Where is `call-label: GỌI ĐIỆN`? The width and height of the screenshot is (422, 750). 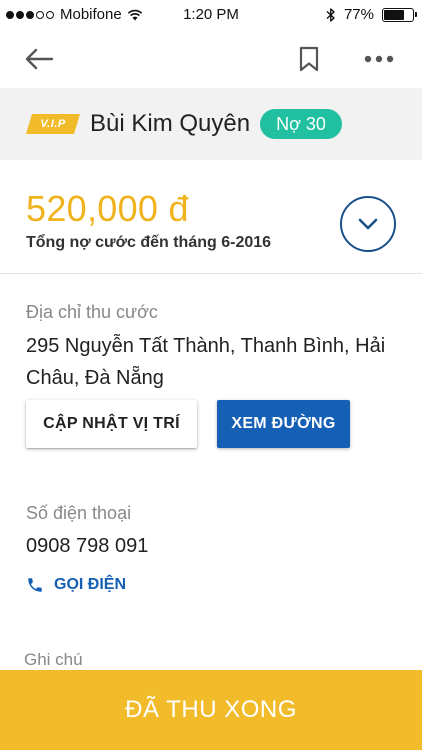
call-label: GỌI ĐIỆN is located at coordinates (90, 584).